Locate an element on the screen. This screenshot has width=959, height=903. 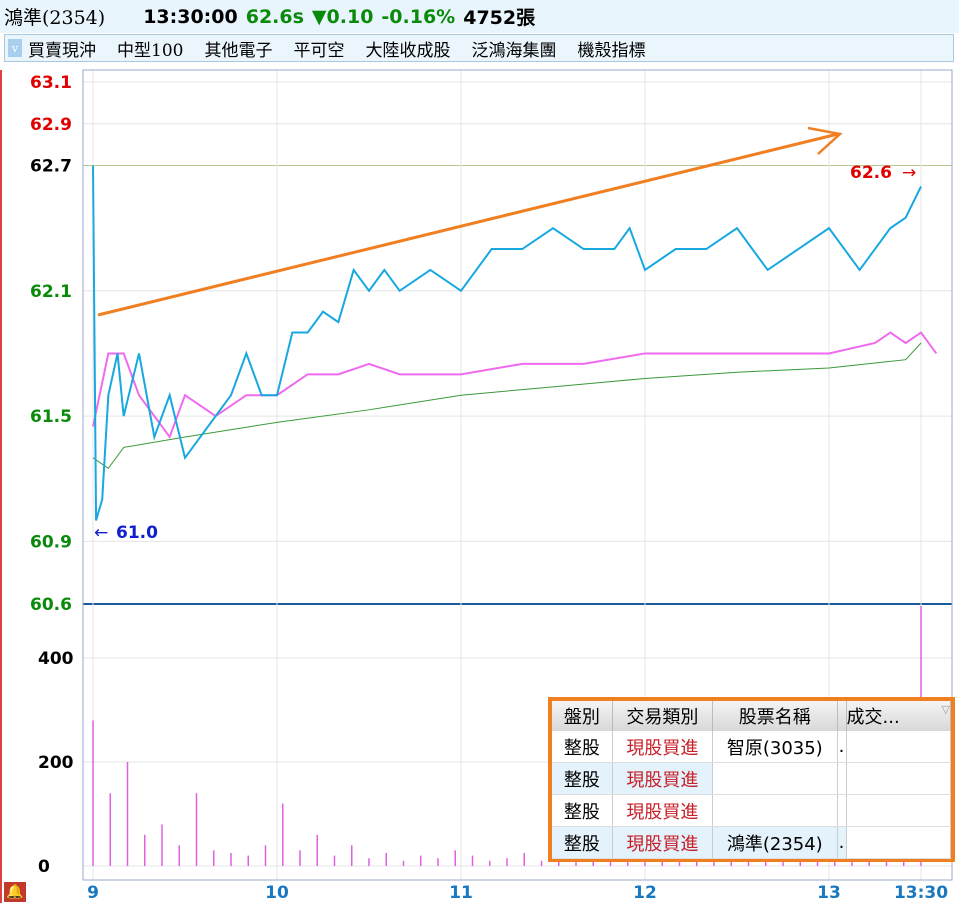
down-arrow-icon: ▼ is located at coordinates (319, 16).